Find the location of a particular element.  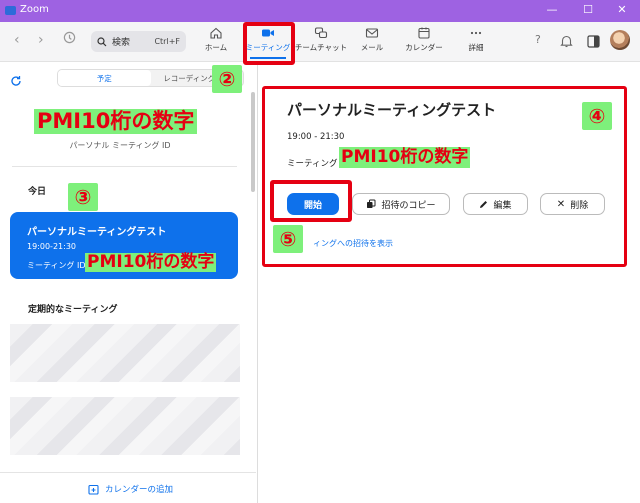

minimize-button: — is located at coordinates (552, 9).